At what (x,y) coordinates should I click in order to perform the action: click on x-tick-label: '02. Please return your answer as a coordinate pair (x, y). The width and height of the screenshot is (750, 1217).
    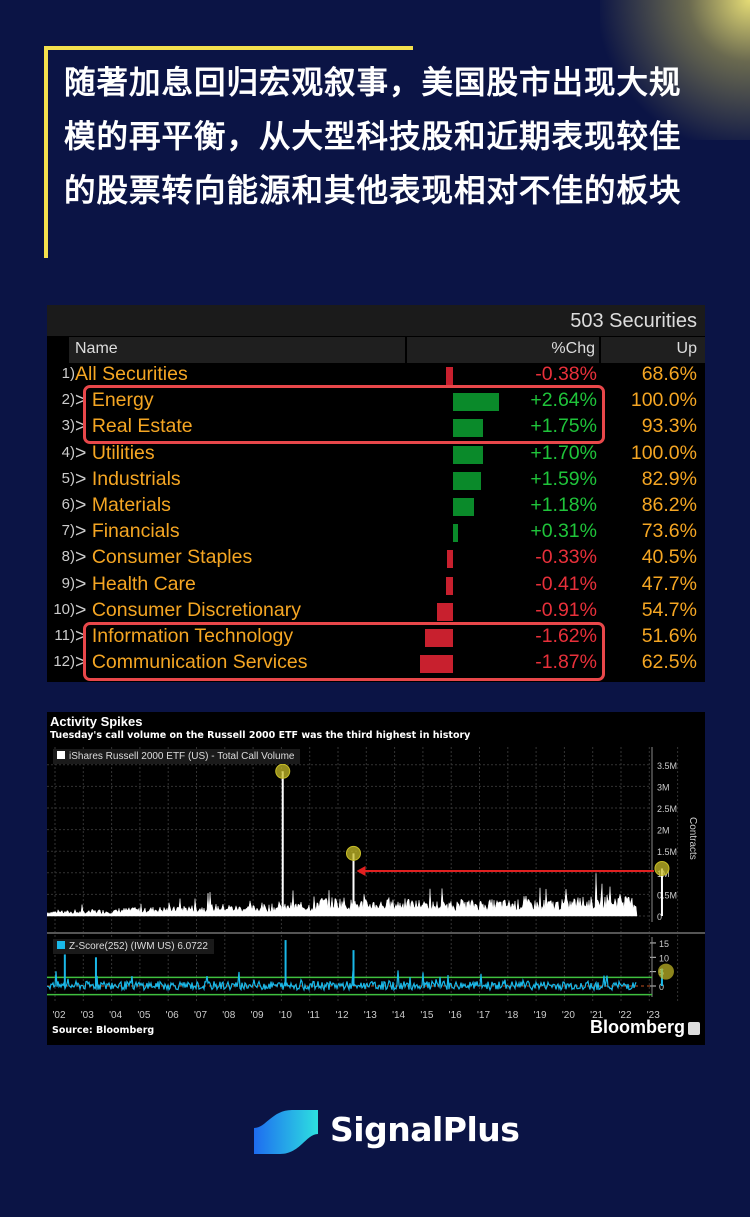
    Looking at the image, I should click on (58, 1015).